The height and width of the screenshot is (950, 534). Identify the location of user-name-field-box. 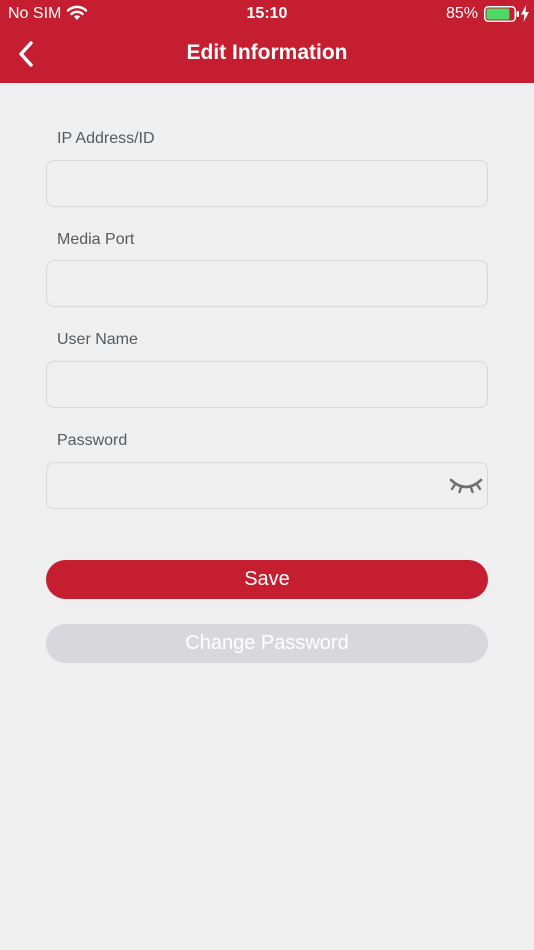
(267, 384).